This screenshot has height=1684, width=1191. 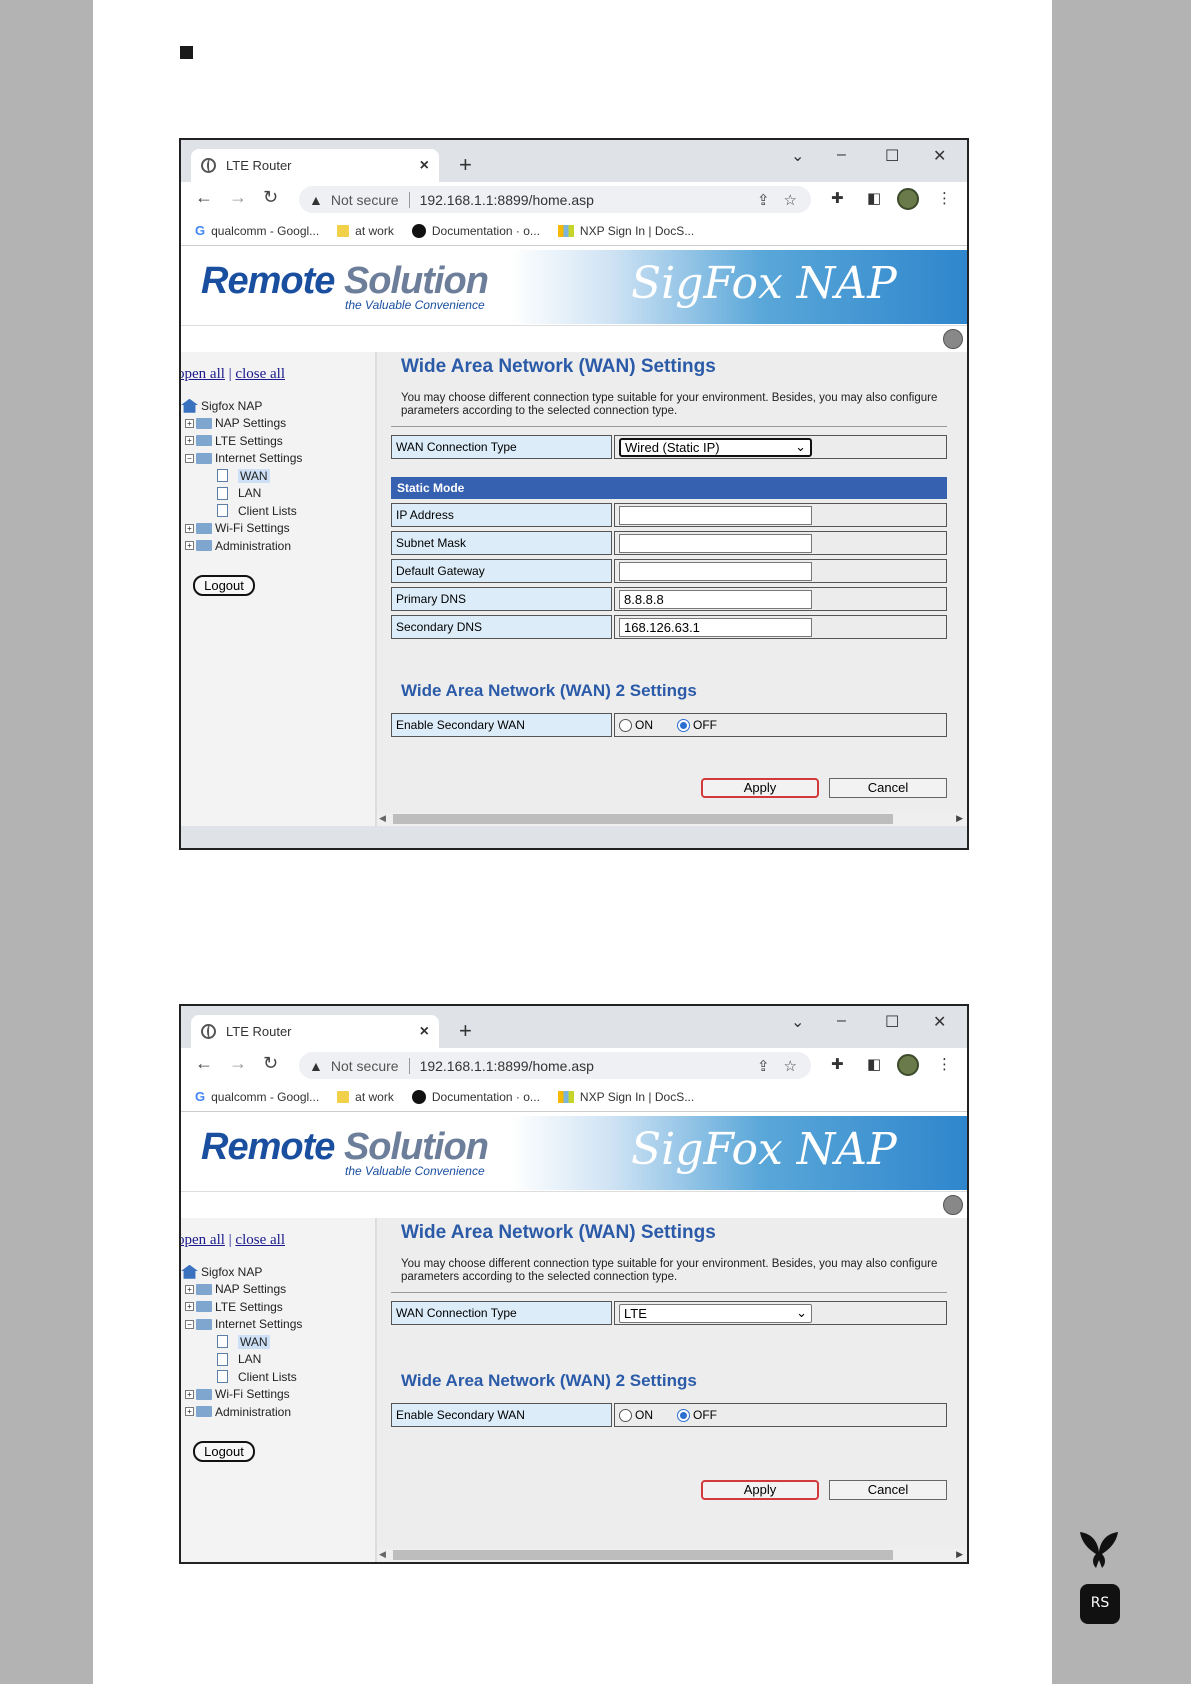 What do you see at coordinates (715, 447) in the screenshot?
I see `wan-connection-type-select: Wired (Static IP) ⌄` at bounding box center [715, 447].